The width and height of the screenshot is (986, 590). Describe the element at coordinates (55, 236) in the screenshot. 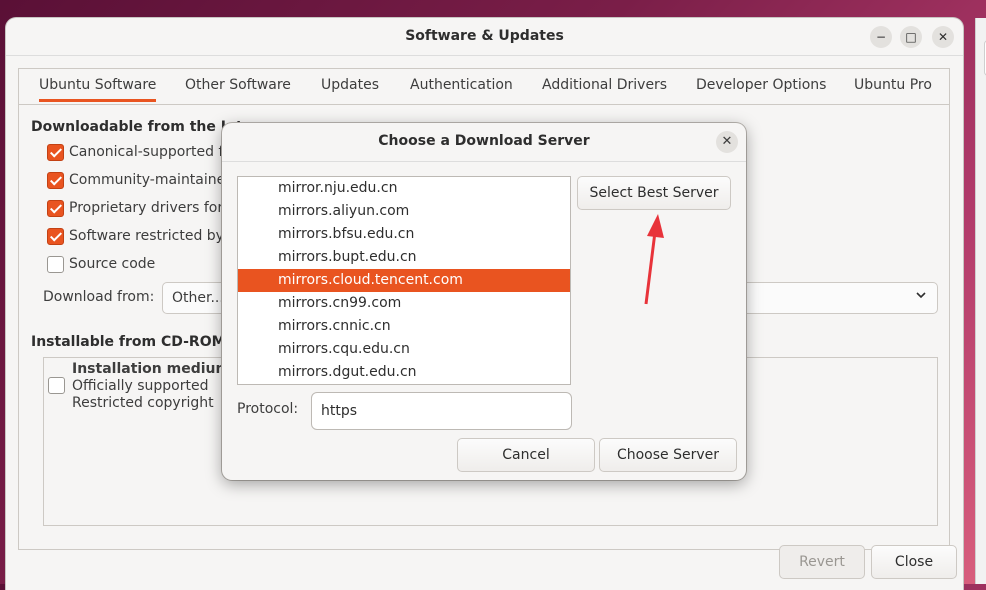

I see `checkbox-restricted` at that location.